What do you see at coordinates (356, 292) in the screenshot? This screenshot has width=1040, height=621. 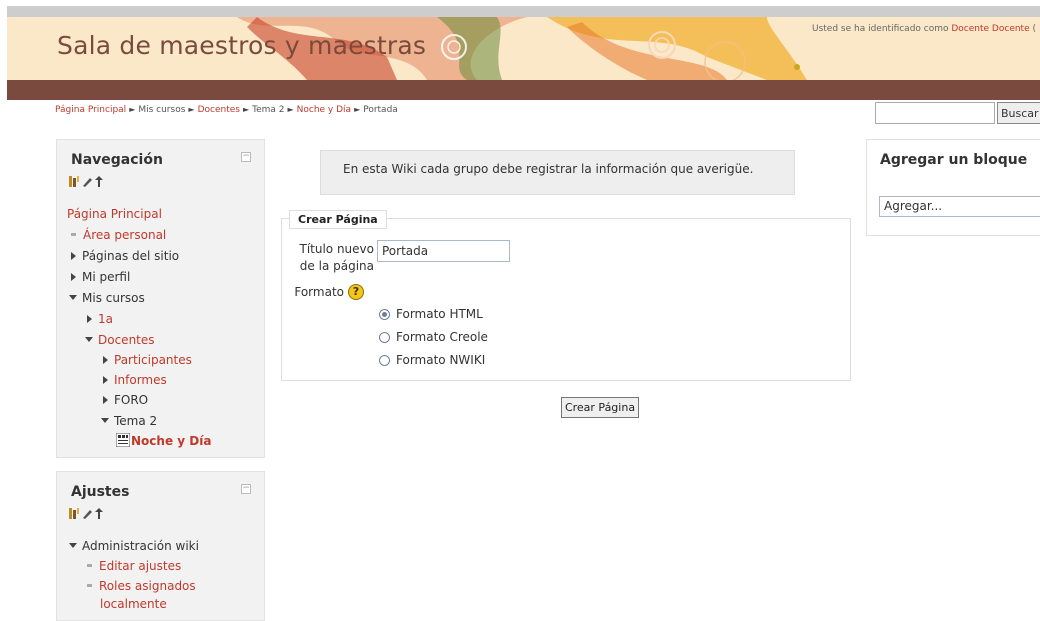 I see `help-icon: ?` at bounding box center [356, 292].